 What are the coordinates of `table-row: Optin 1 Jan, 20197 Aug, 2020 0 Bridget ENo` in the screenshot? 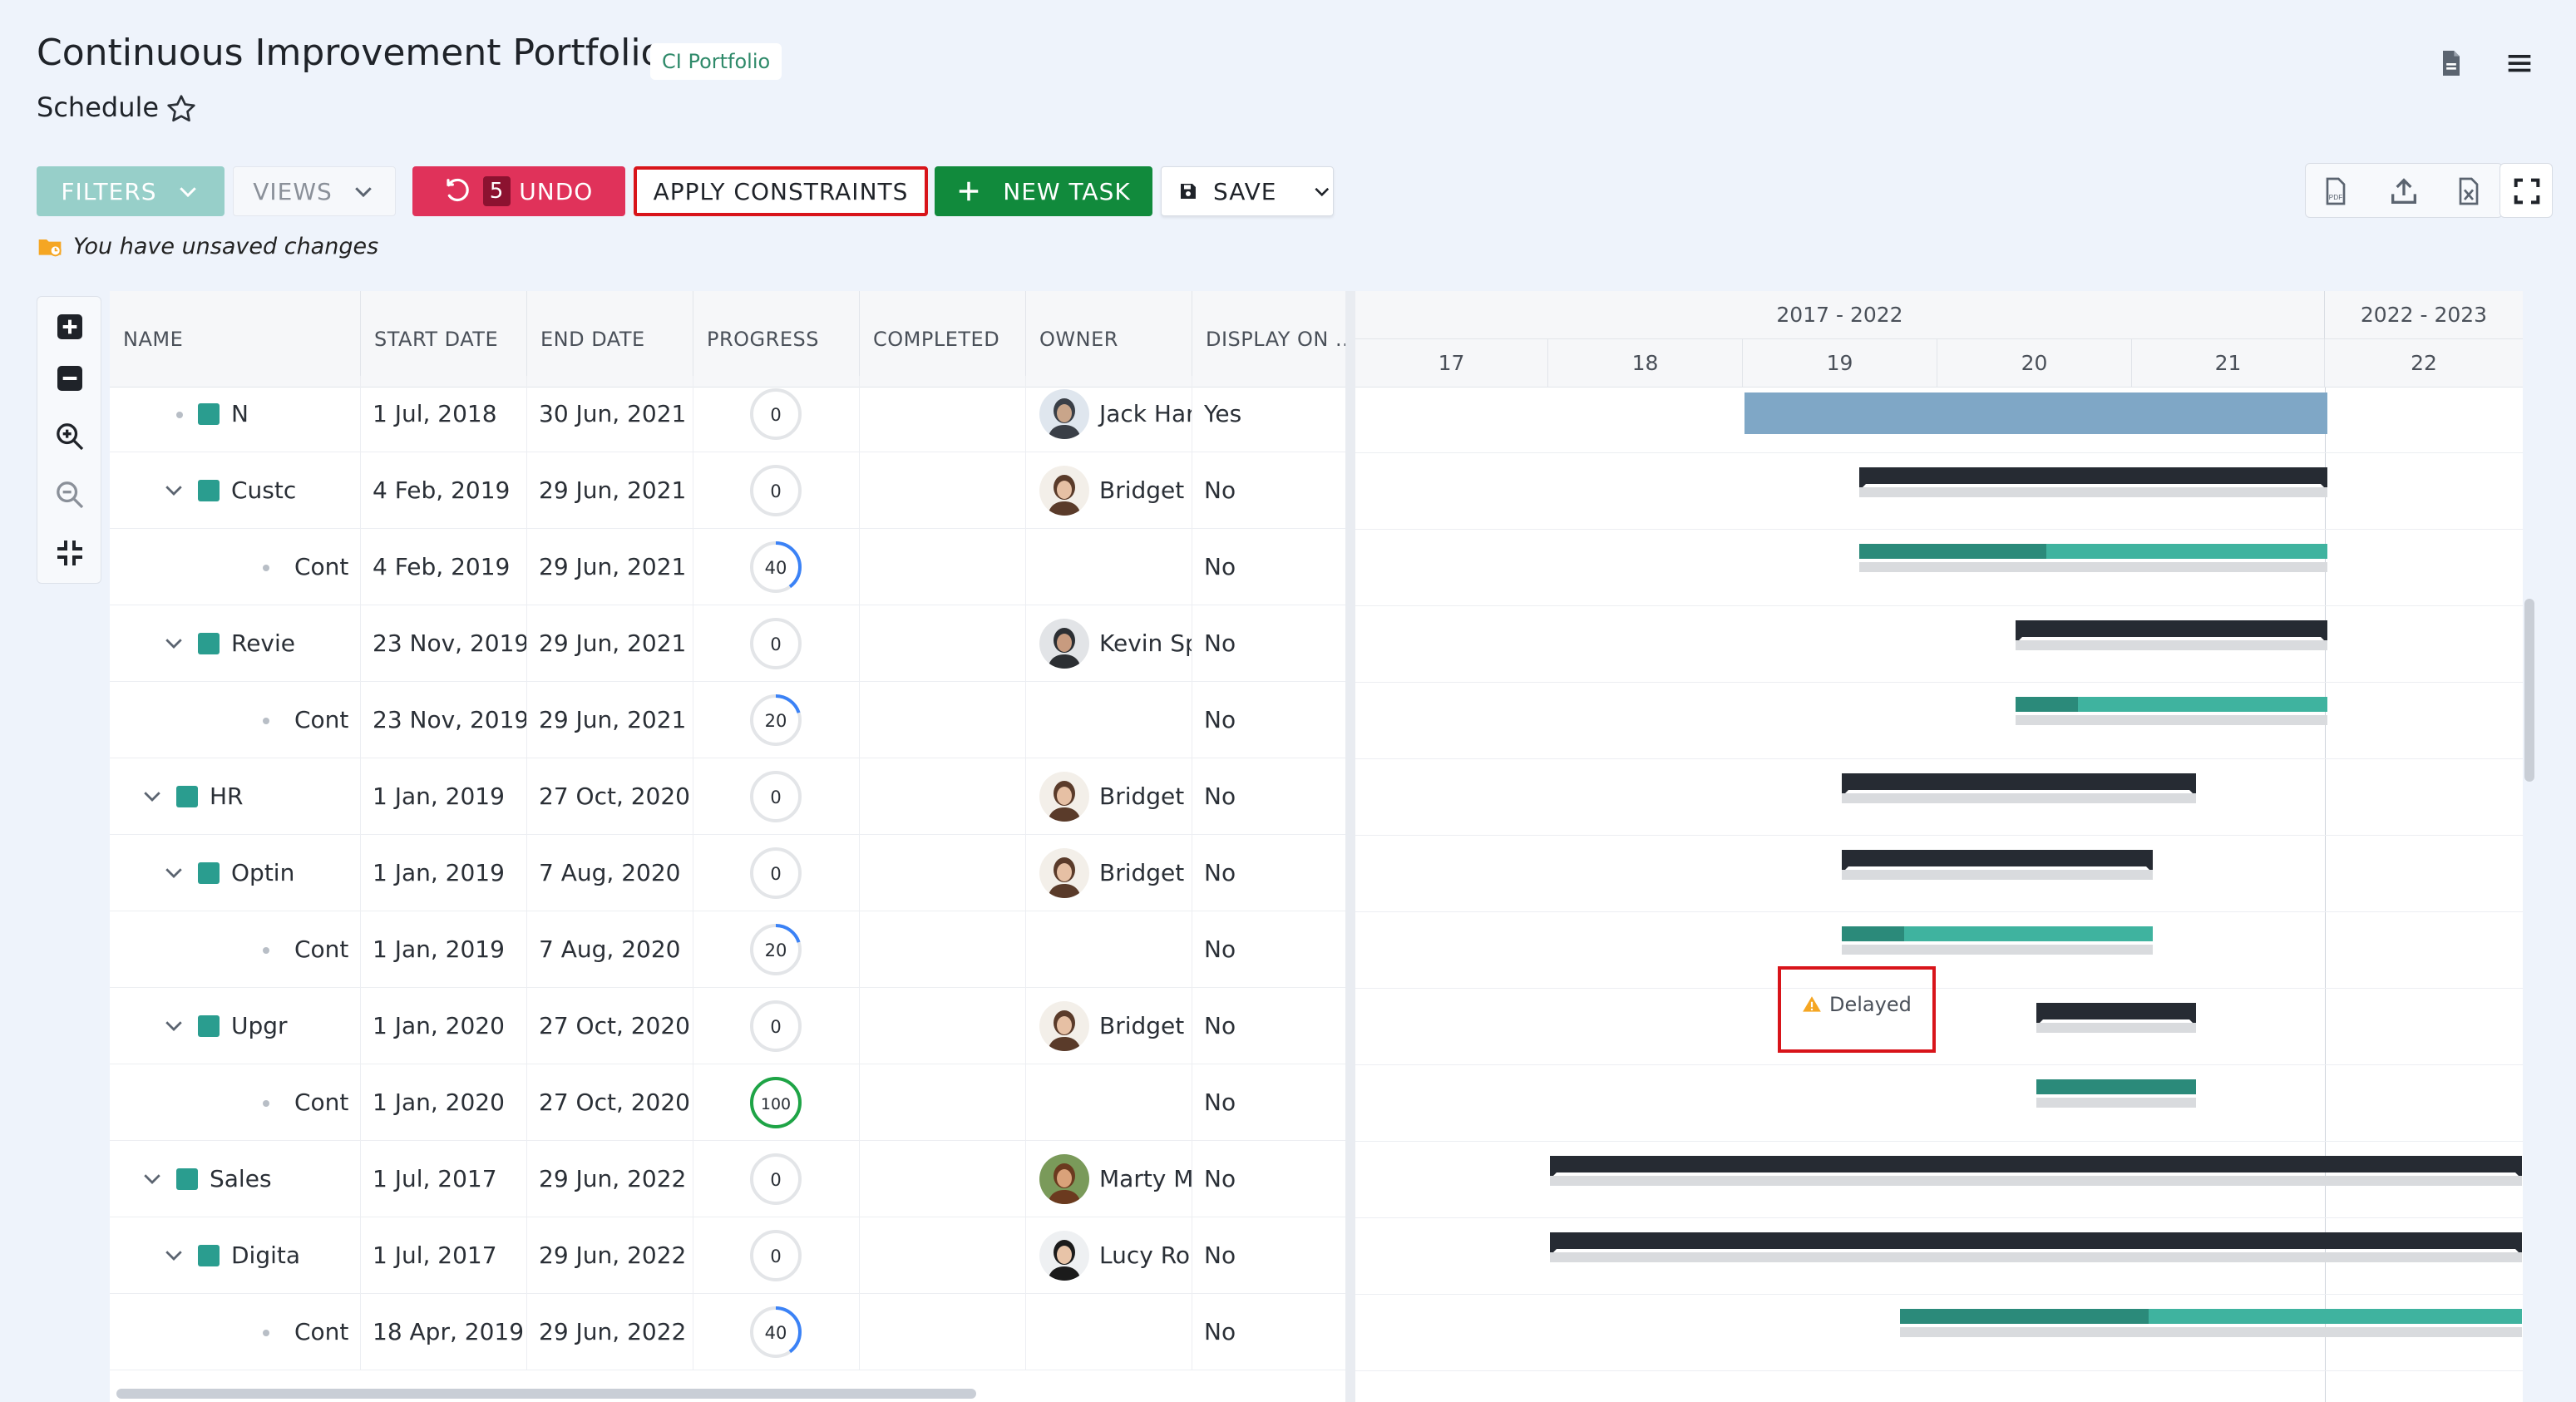 It's located at (728, 873).